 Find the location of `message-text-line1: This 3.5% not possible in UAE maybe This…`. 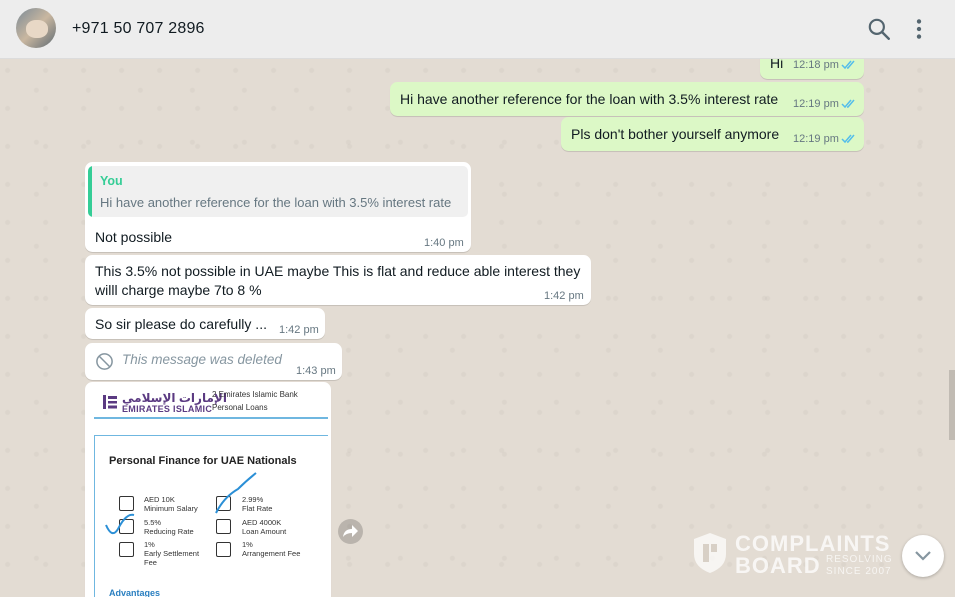

message-text-line1: This 3.5% not possible in UAE maybe This… is located at coordinates (338, 271).